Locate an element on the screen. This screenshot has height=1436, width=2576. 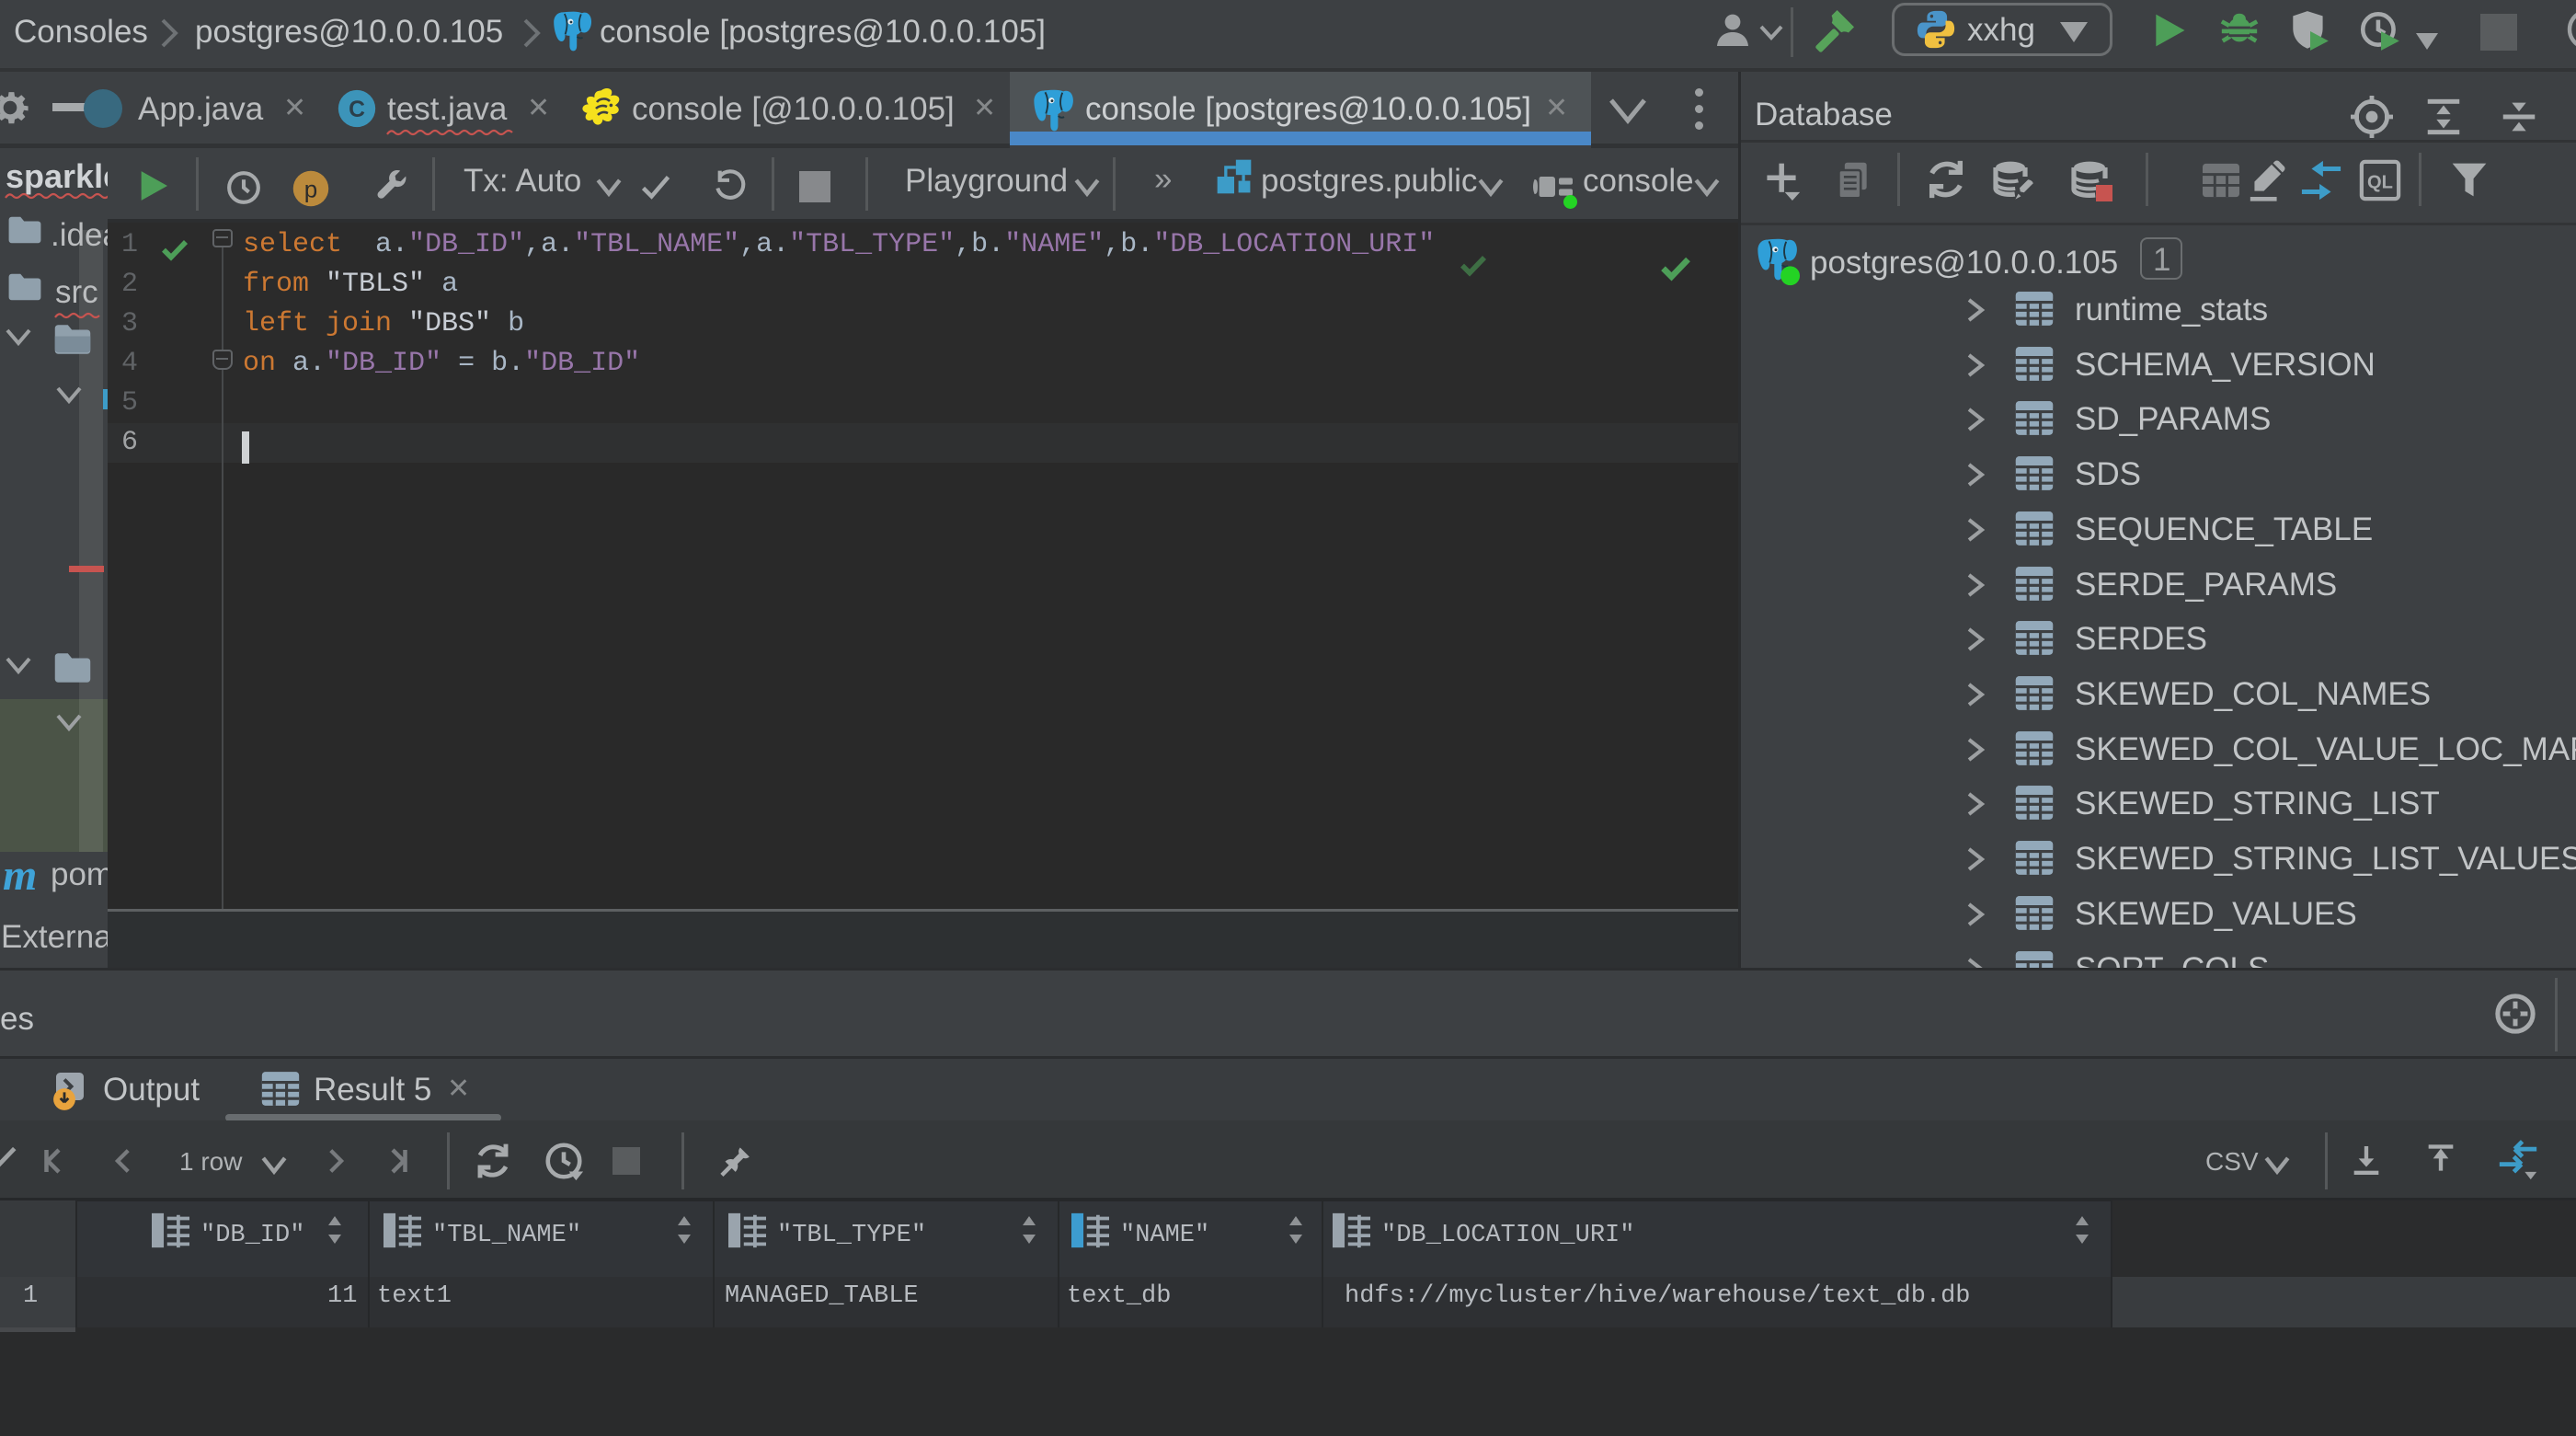
svg-text: p is located at coordinates (310, 192).